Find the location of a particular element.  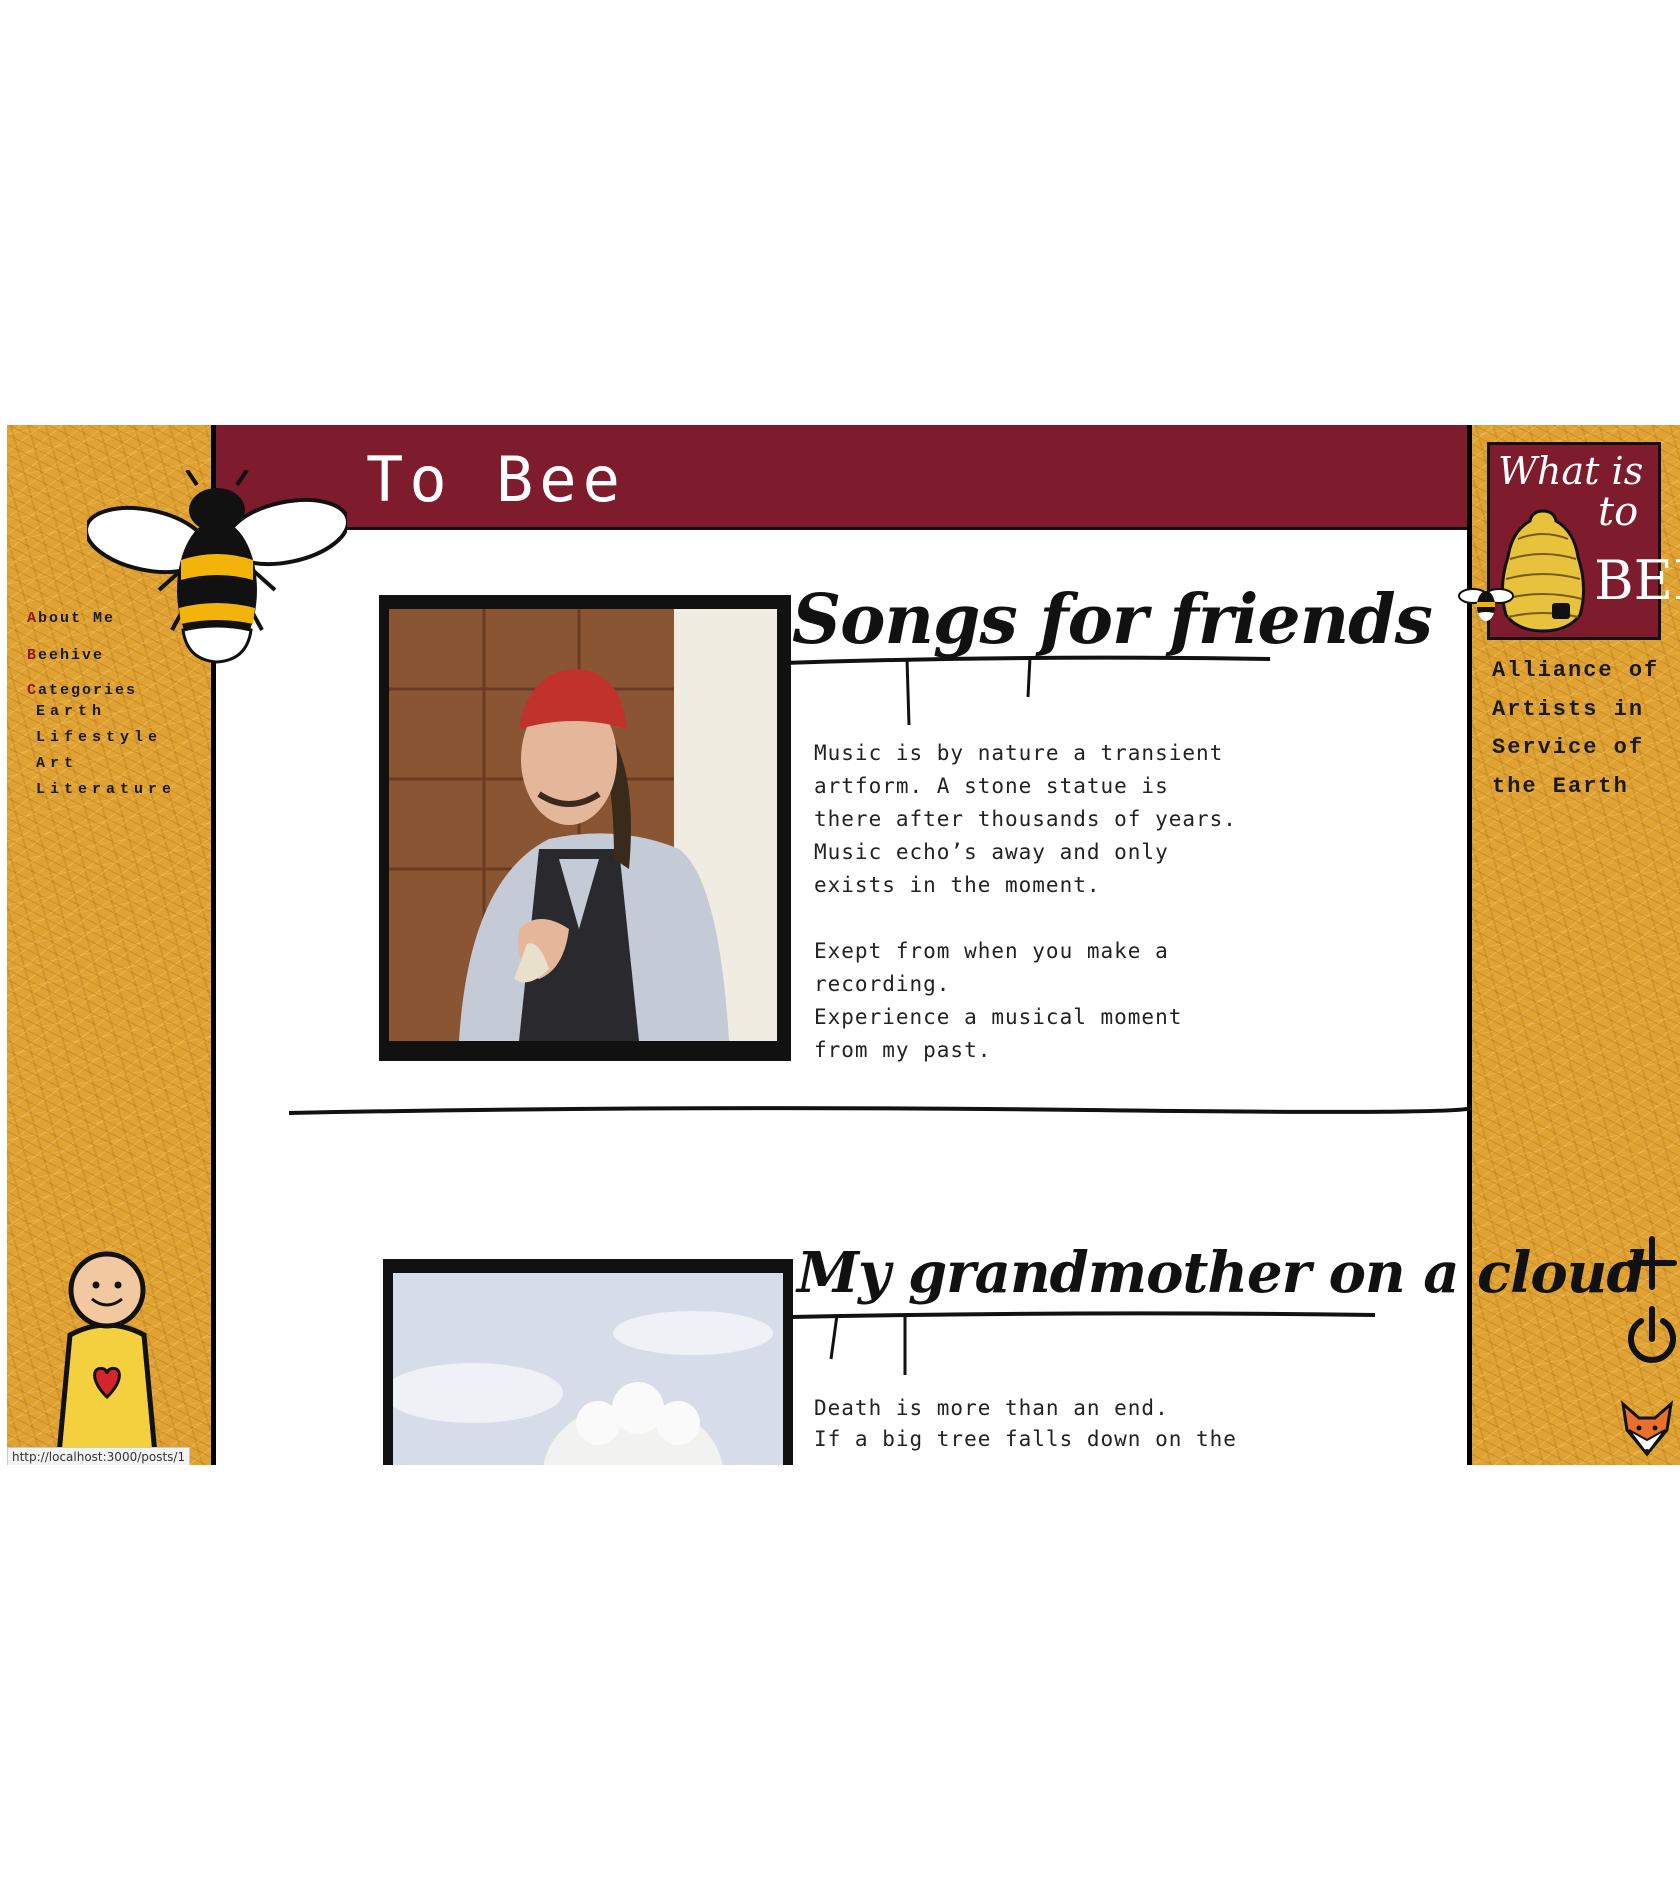

post-title: My grandmother on a cloud is located at coordinates (1221, 1273).